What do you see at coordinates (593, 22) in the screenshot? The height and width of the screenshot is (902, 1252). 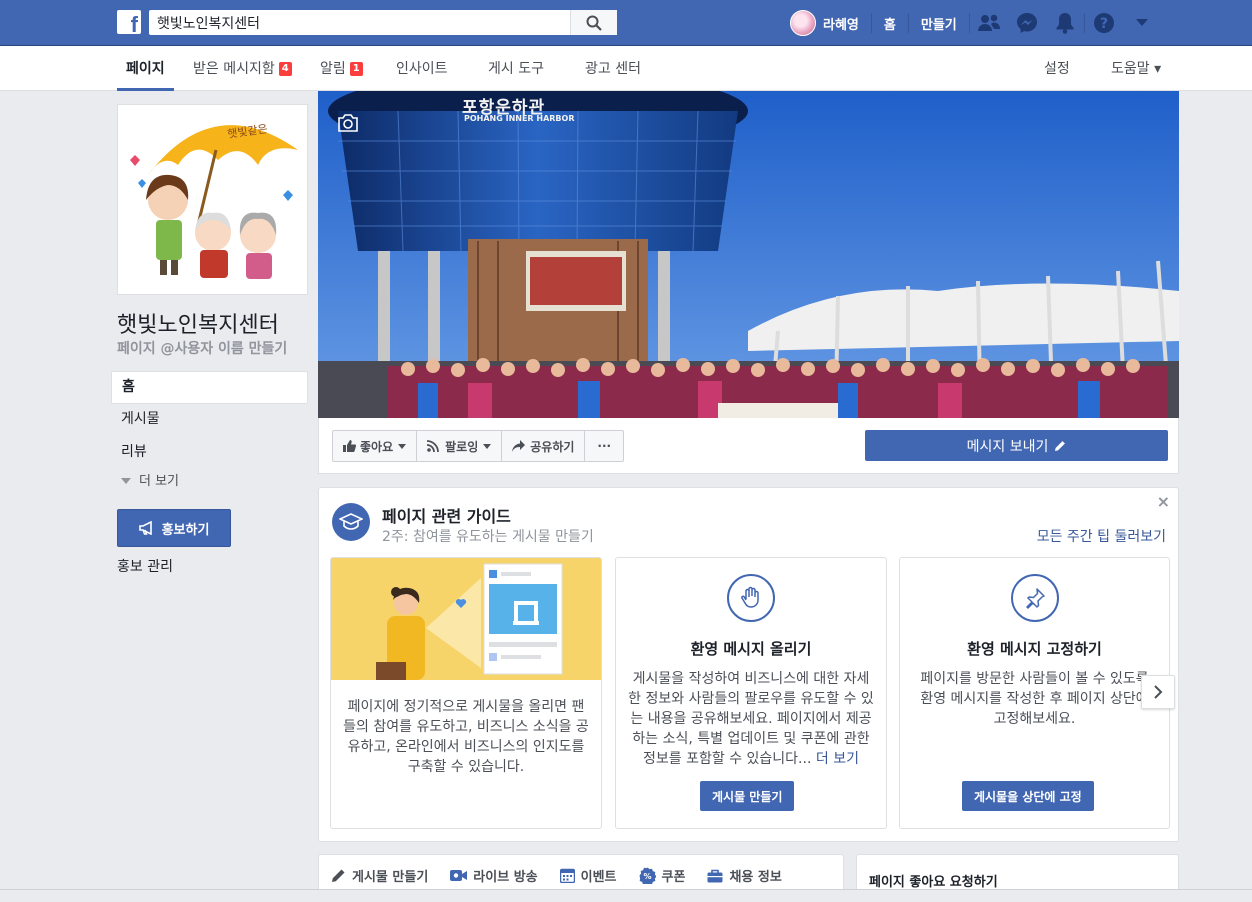 I see `search-button` at bounding box center [593, 22].